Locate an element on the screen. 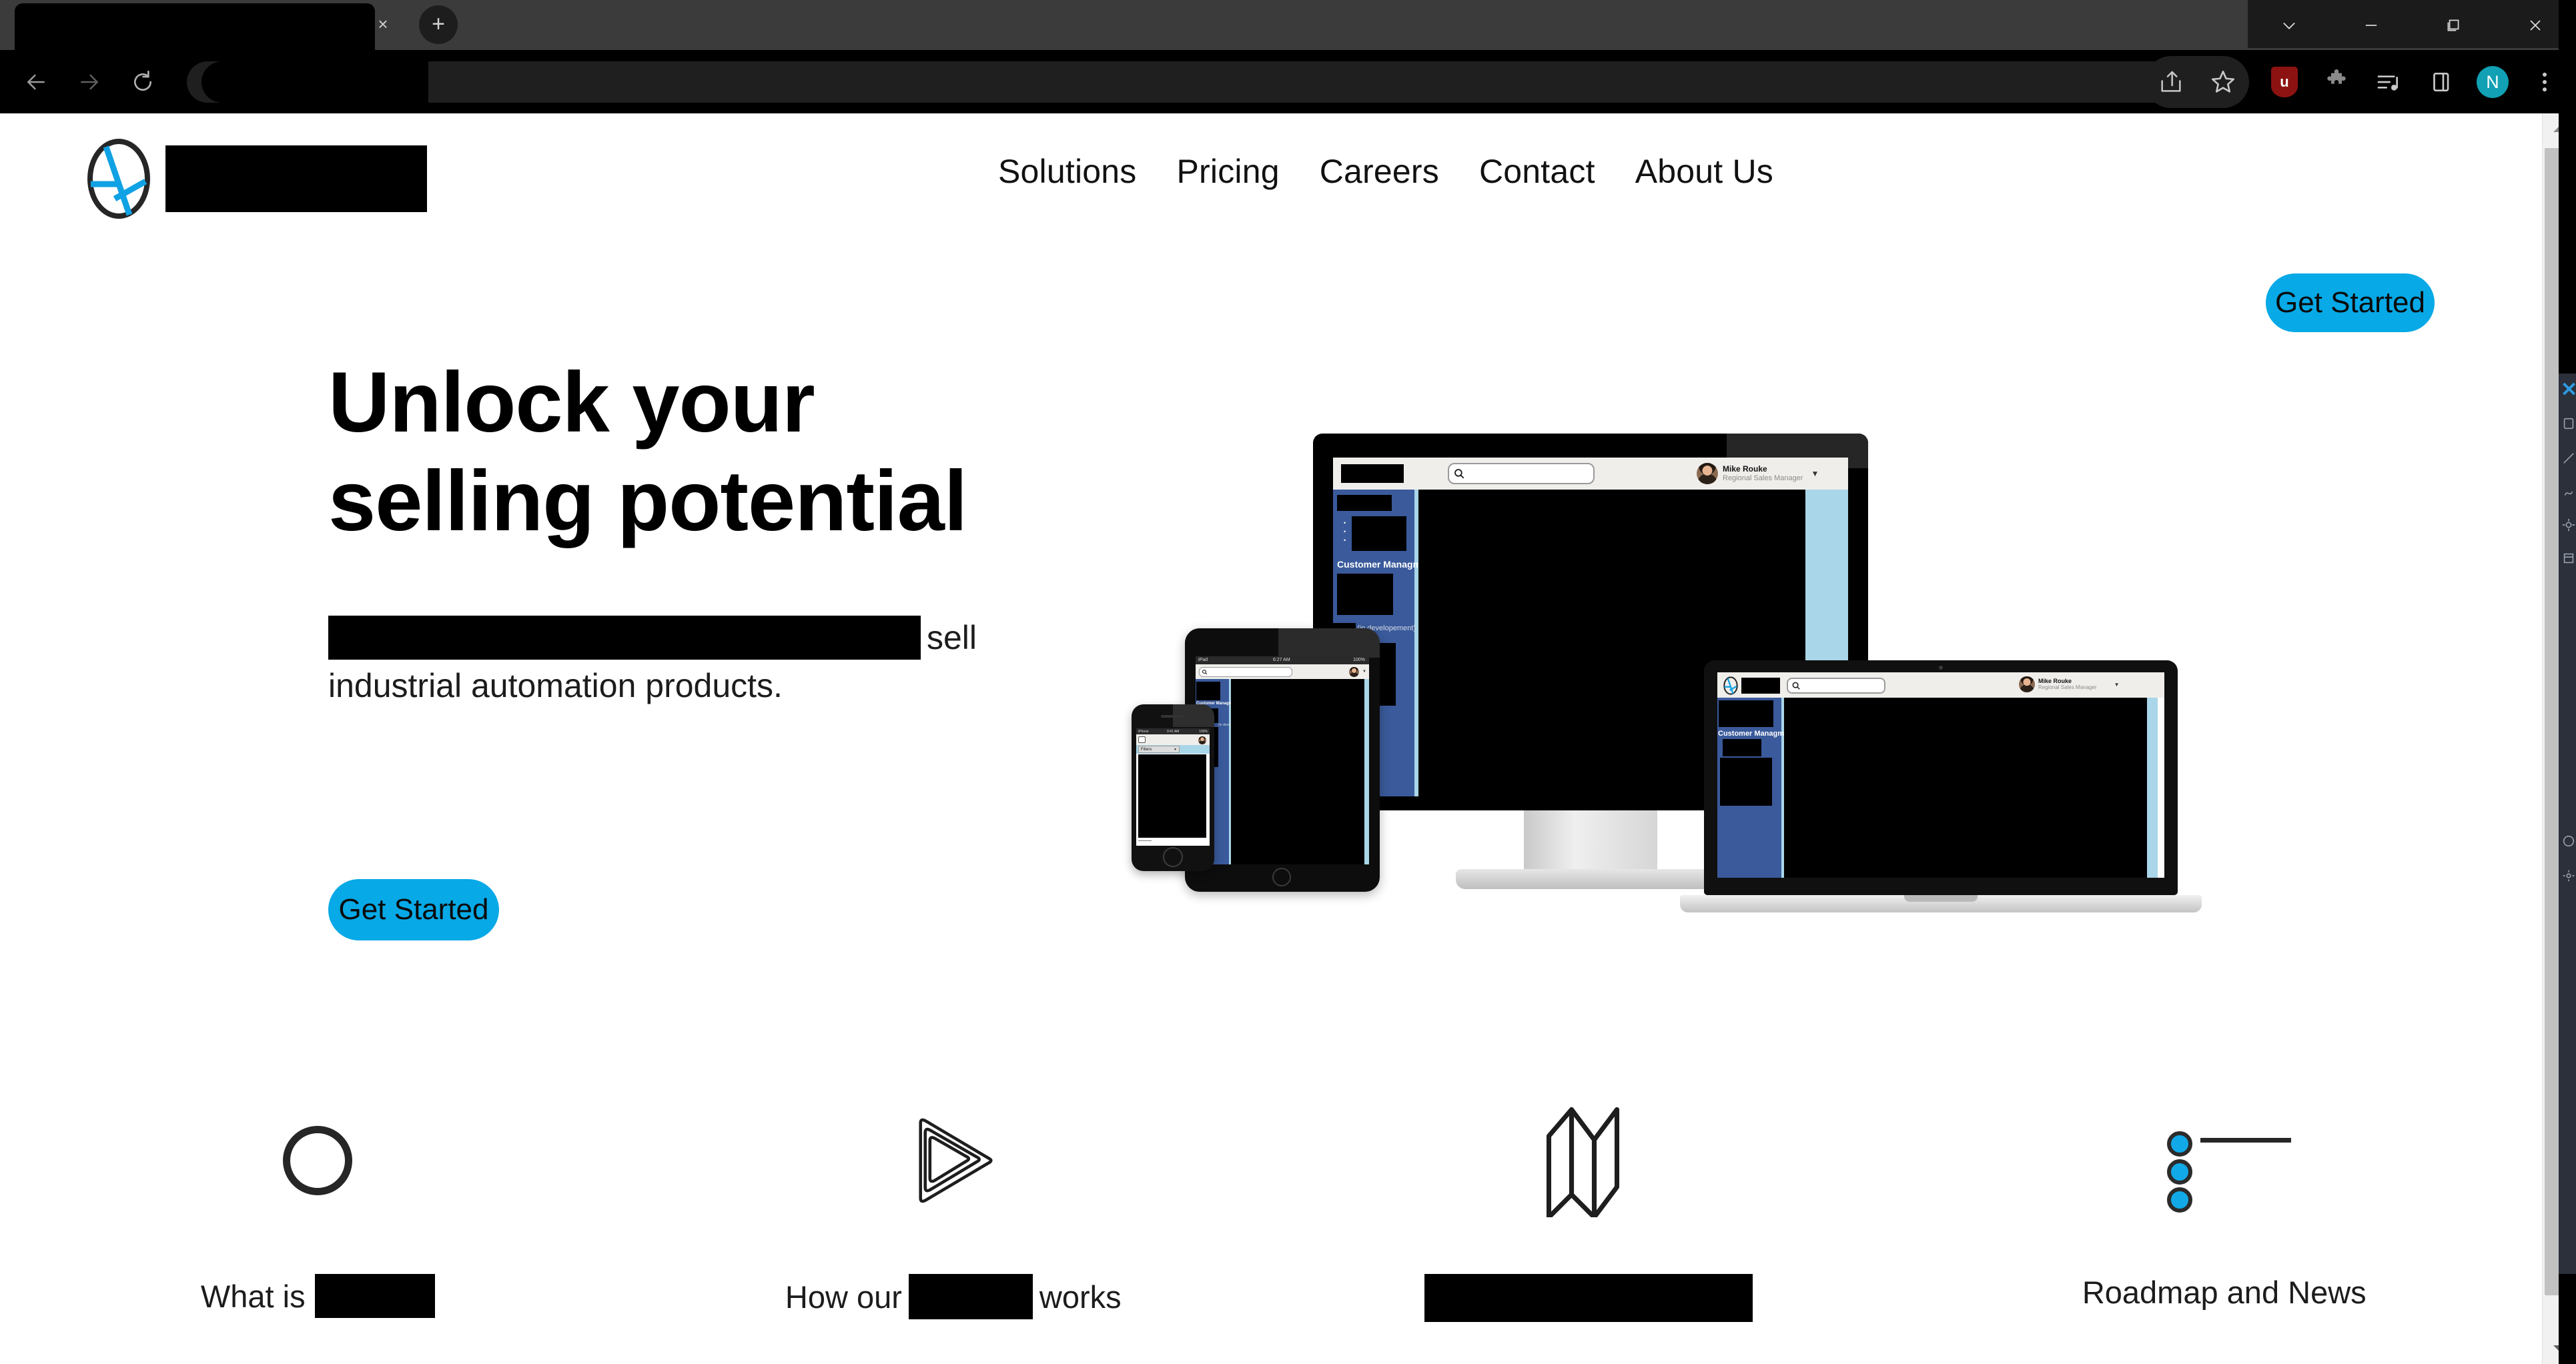  folded-map-icon is located at coordinates (1589, 1160).